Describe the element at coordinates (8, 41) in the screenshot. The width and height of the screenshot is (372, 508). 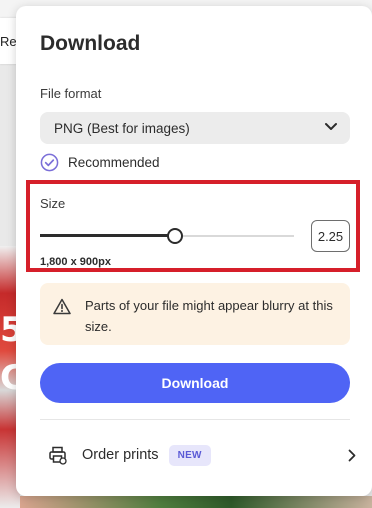
I see `canvas-card-text: Re` at that location.